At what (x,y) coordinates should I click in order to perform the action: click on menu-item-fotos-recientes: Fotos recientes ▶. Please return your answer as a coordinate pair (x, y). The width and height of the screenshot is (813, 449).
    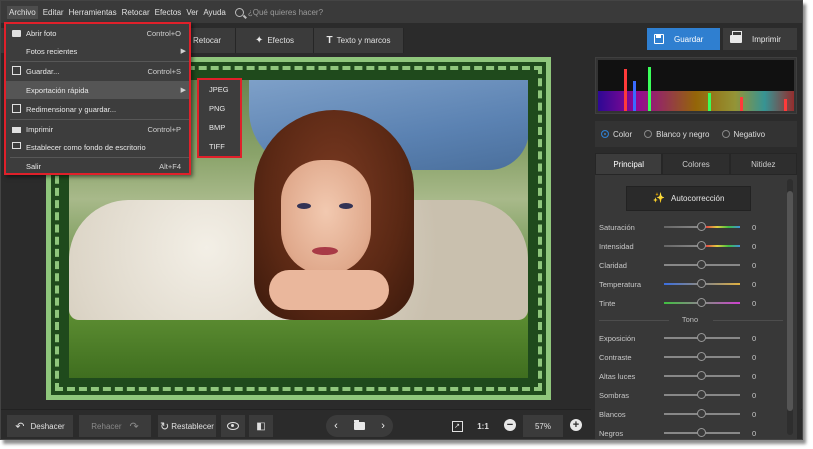
    Looking at the image, I should click on (97, 51).